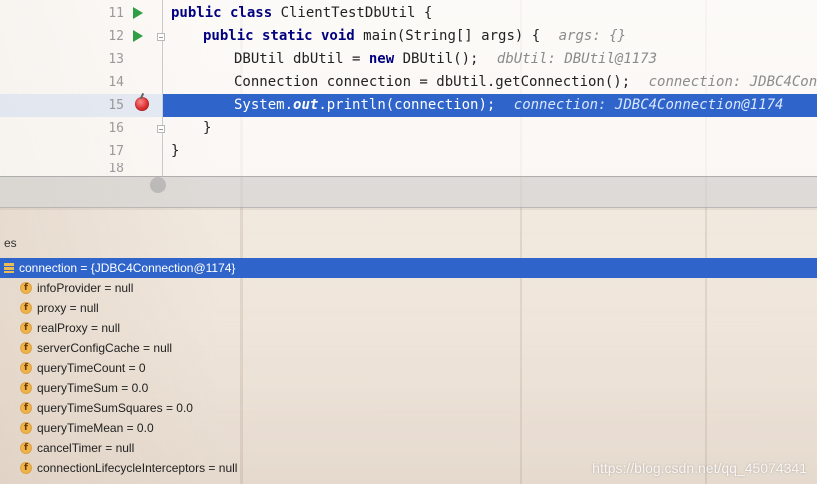  I want to click on line-number: 15, so click(116, 105).